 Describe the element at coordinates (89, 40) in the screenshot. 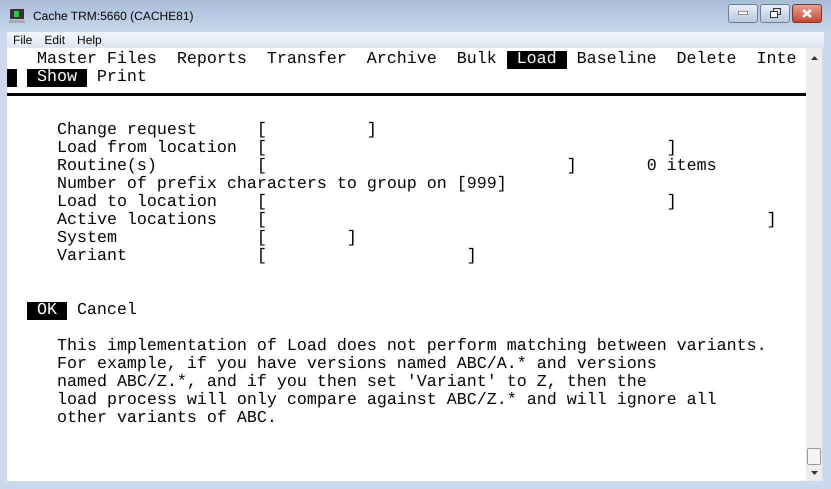

I see `menu-item: Help` at that location.